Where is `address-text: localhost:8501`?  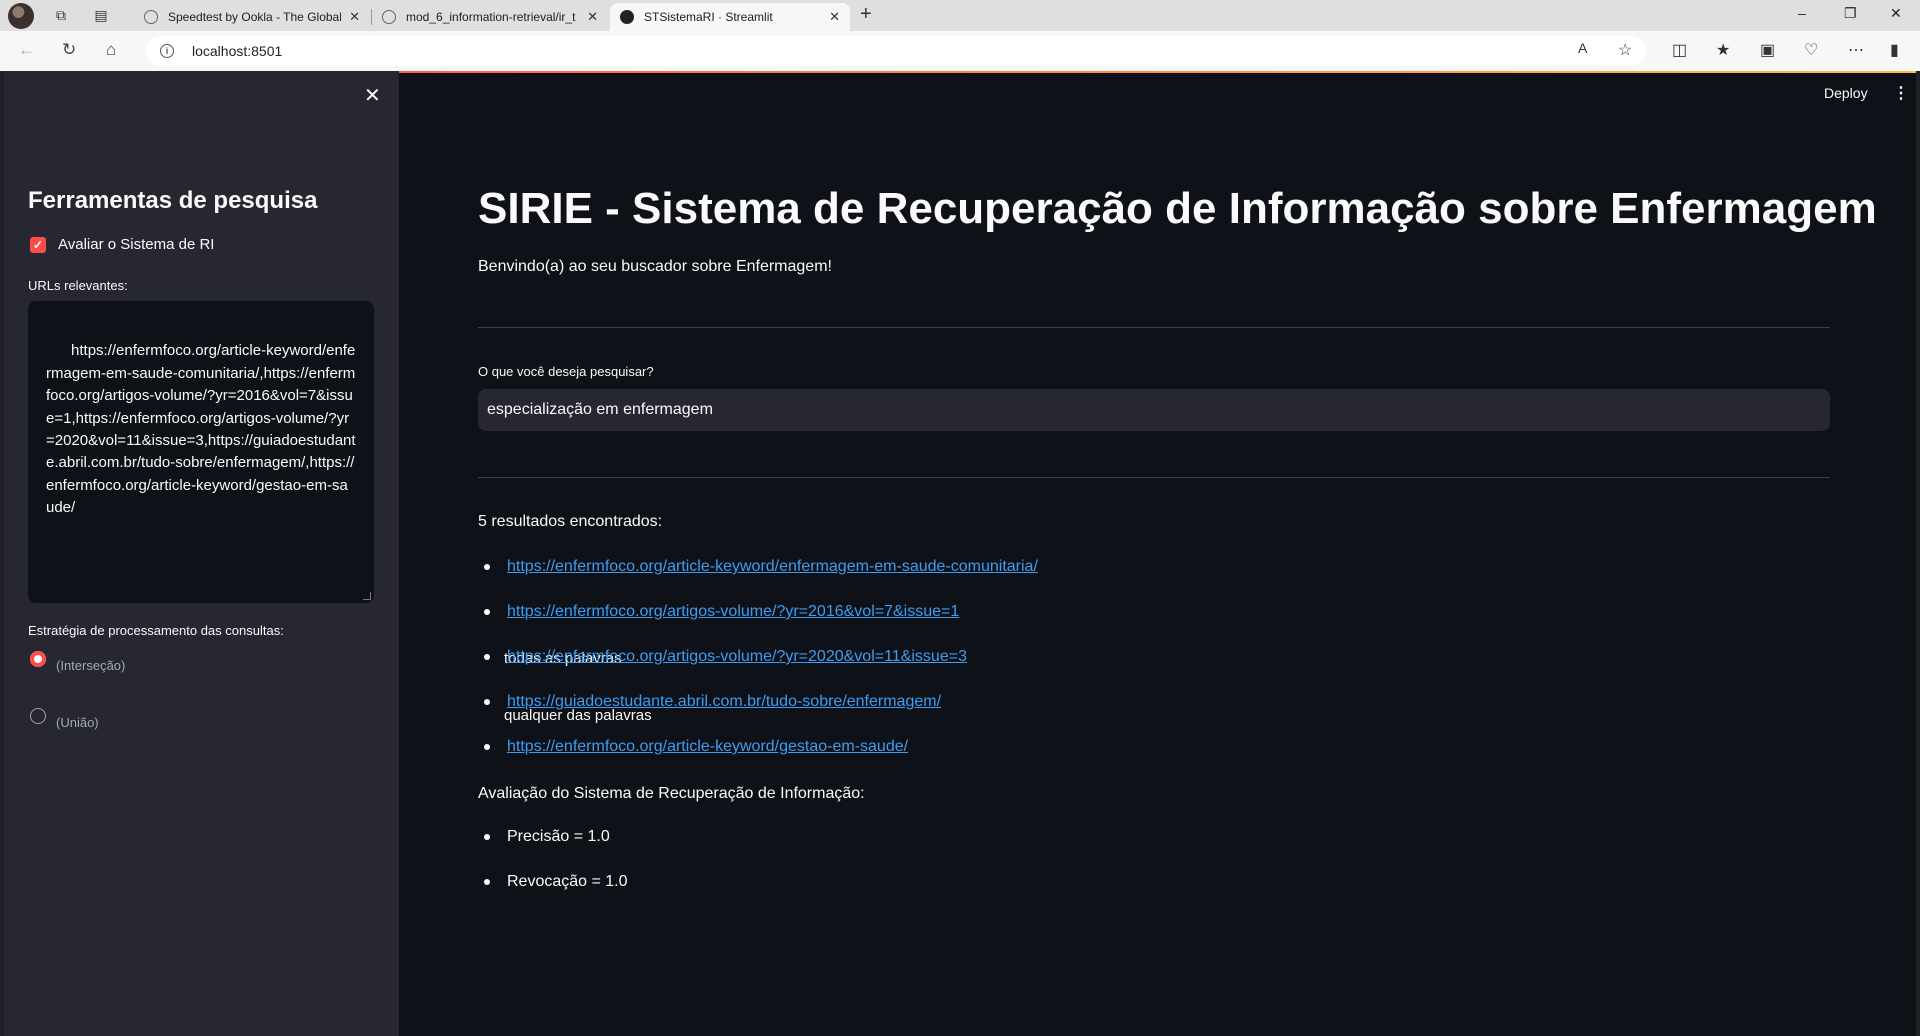
address-text: localhost:8501 is located at coordinates (237, 51).